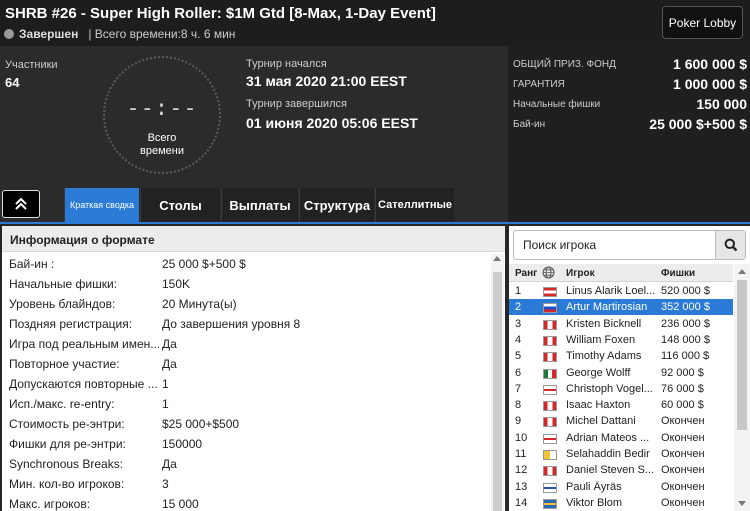 Image resolution: width=750 pixels, height=511 pixels. What do you see at coordinates (162, 138) in the screenshot?
I see `clock-label-line-1: Всего` at bounding box center [162, 138].